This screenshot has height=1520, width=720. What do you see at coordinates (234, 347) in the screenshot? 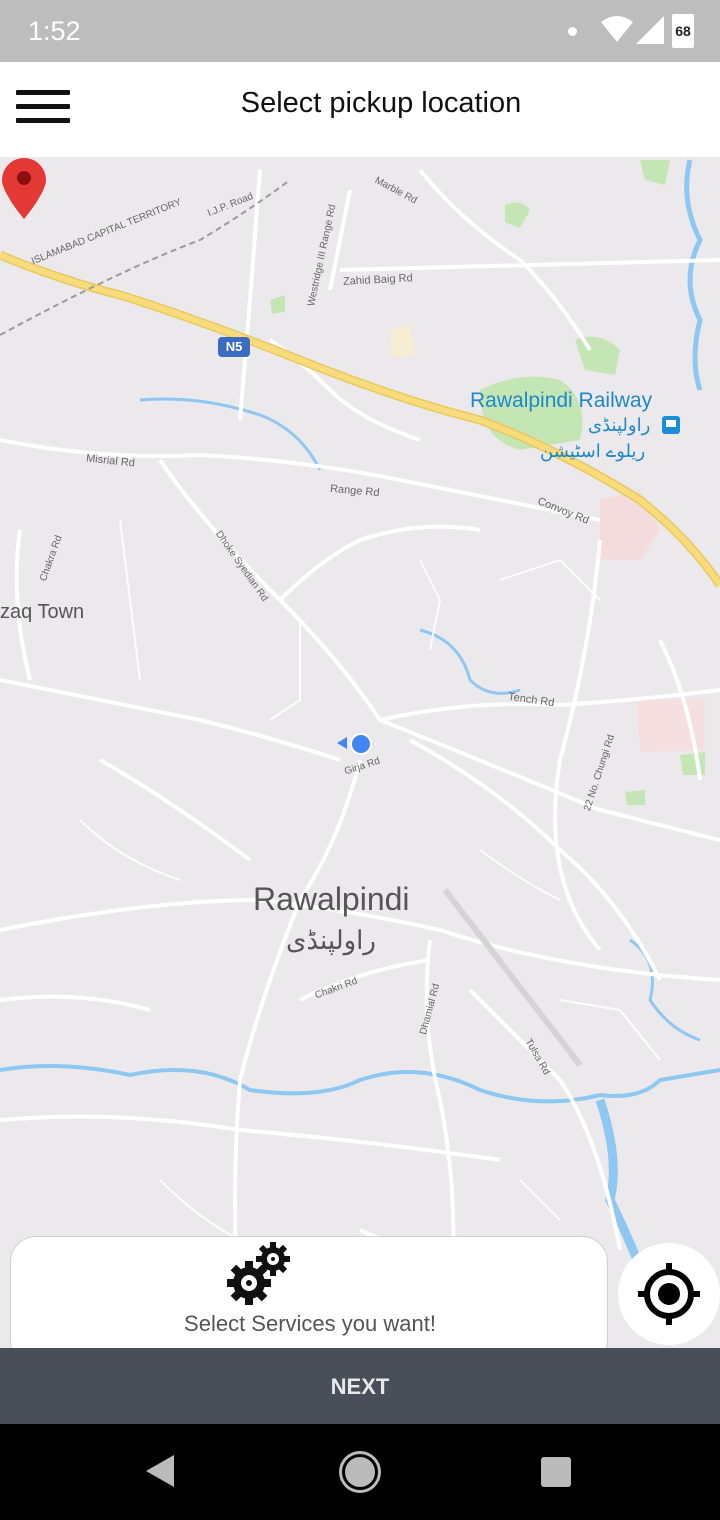
I see `n5-shield: N5` at bounding box center [234, 347].